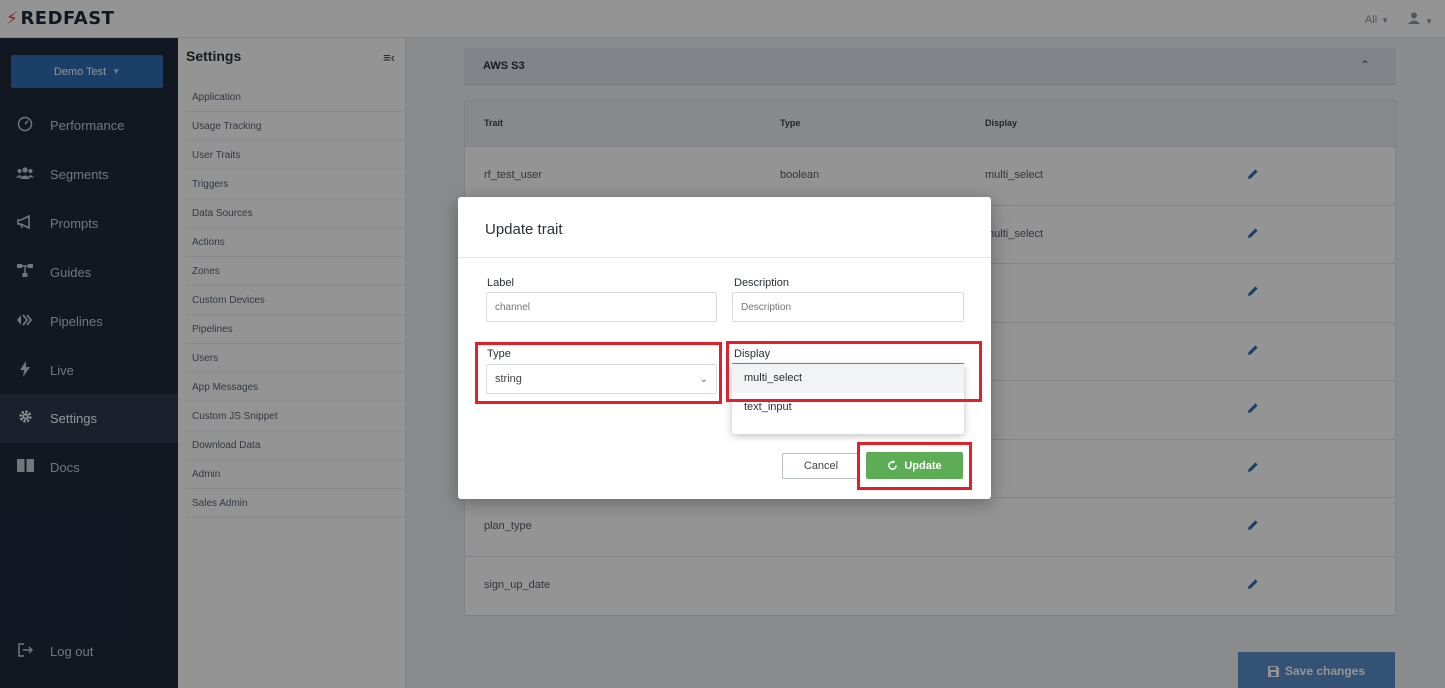  Describe the element at coordinates (821, 466) in the screenshot. I see `cancel-button: Cancel` at that location.